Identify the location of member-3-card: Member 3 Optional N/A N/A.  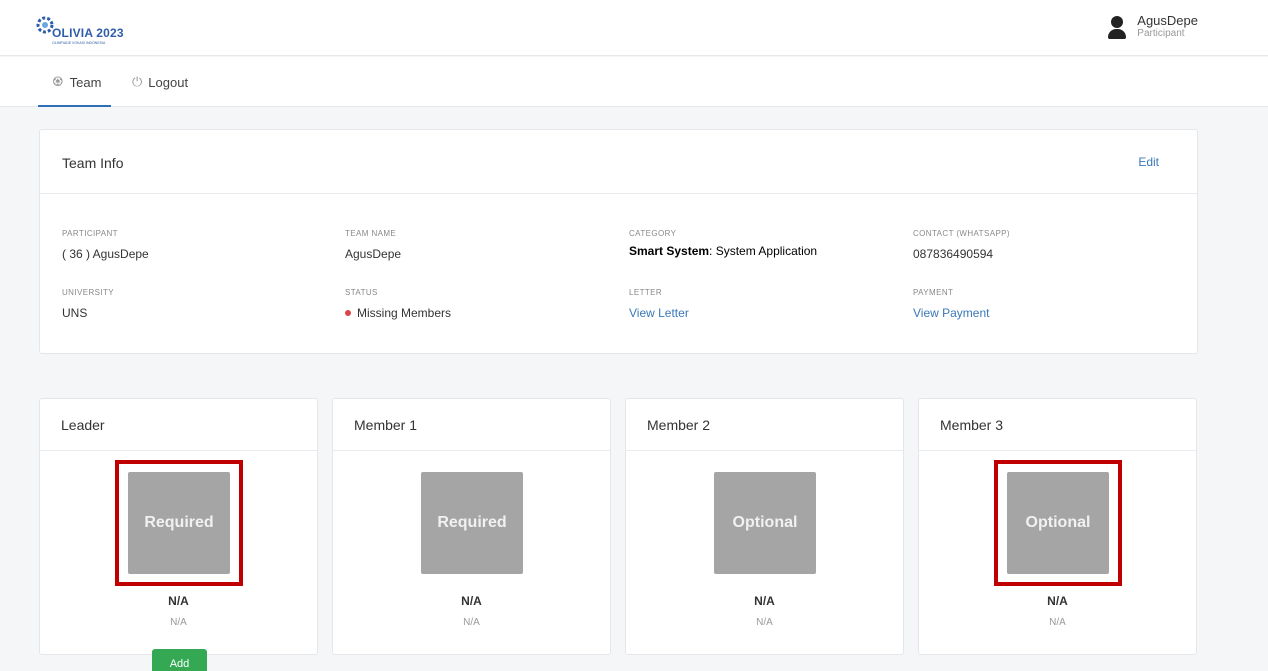
(1057, 526).